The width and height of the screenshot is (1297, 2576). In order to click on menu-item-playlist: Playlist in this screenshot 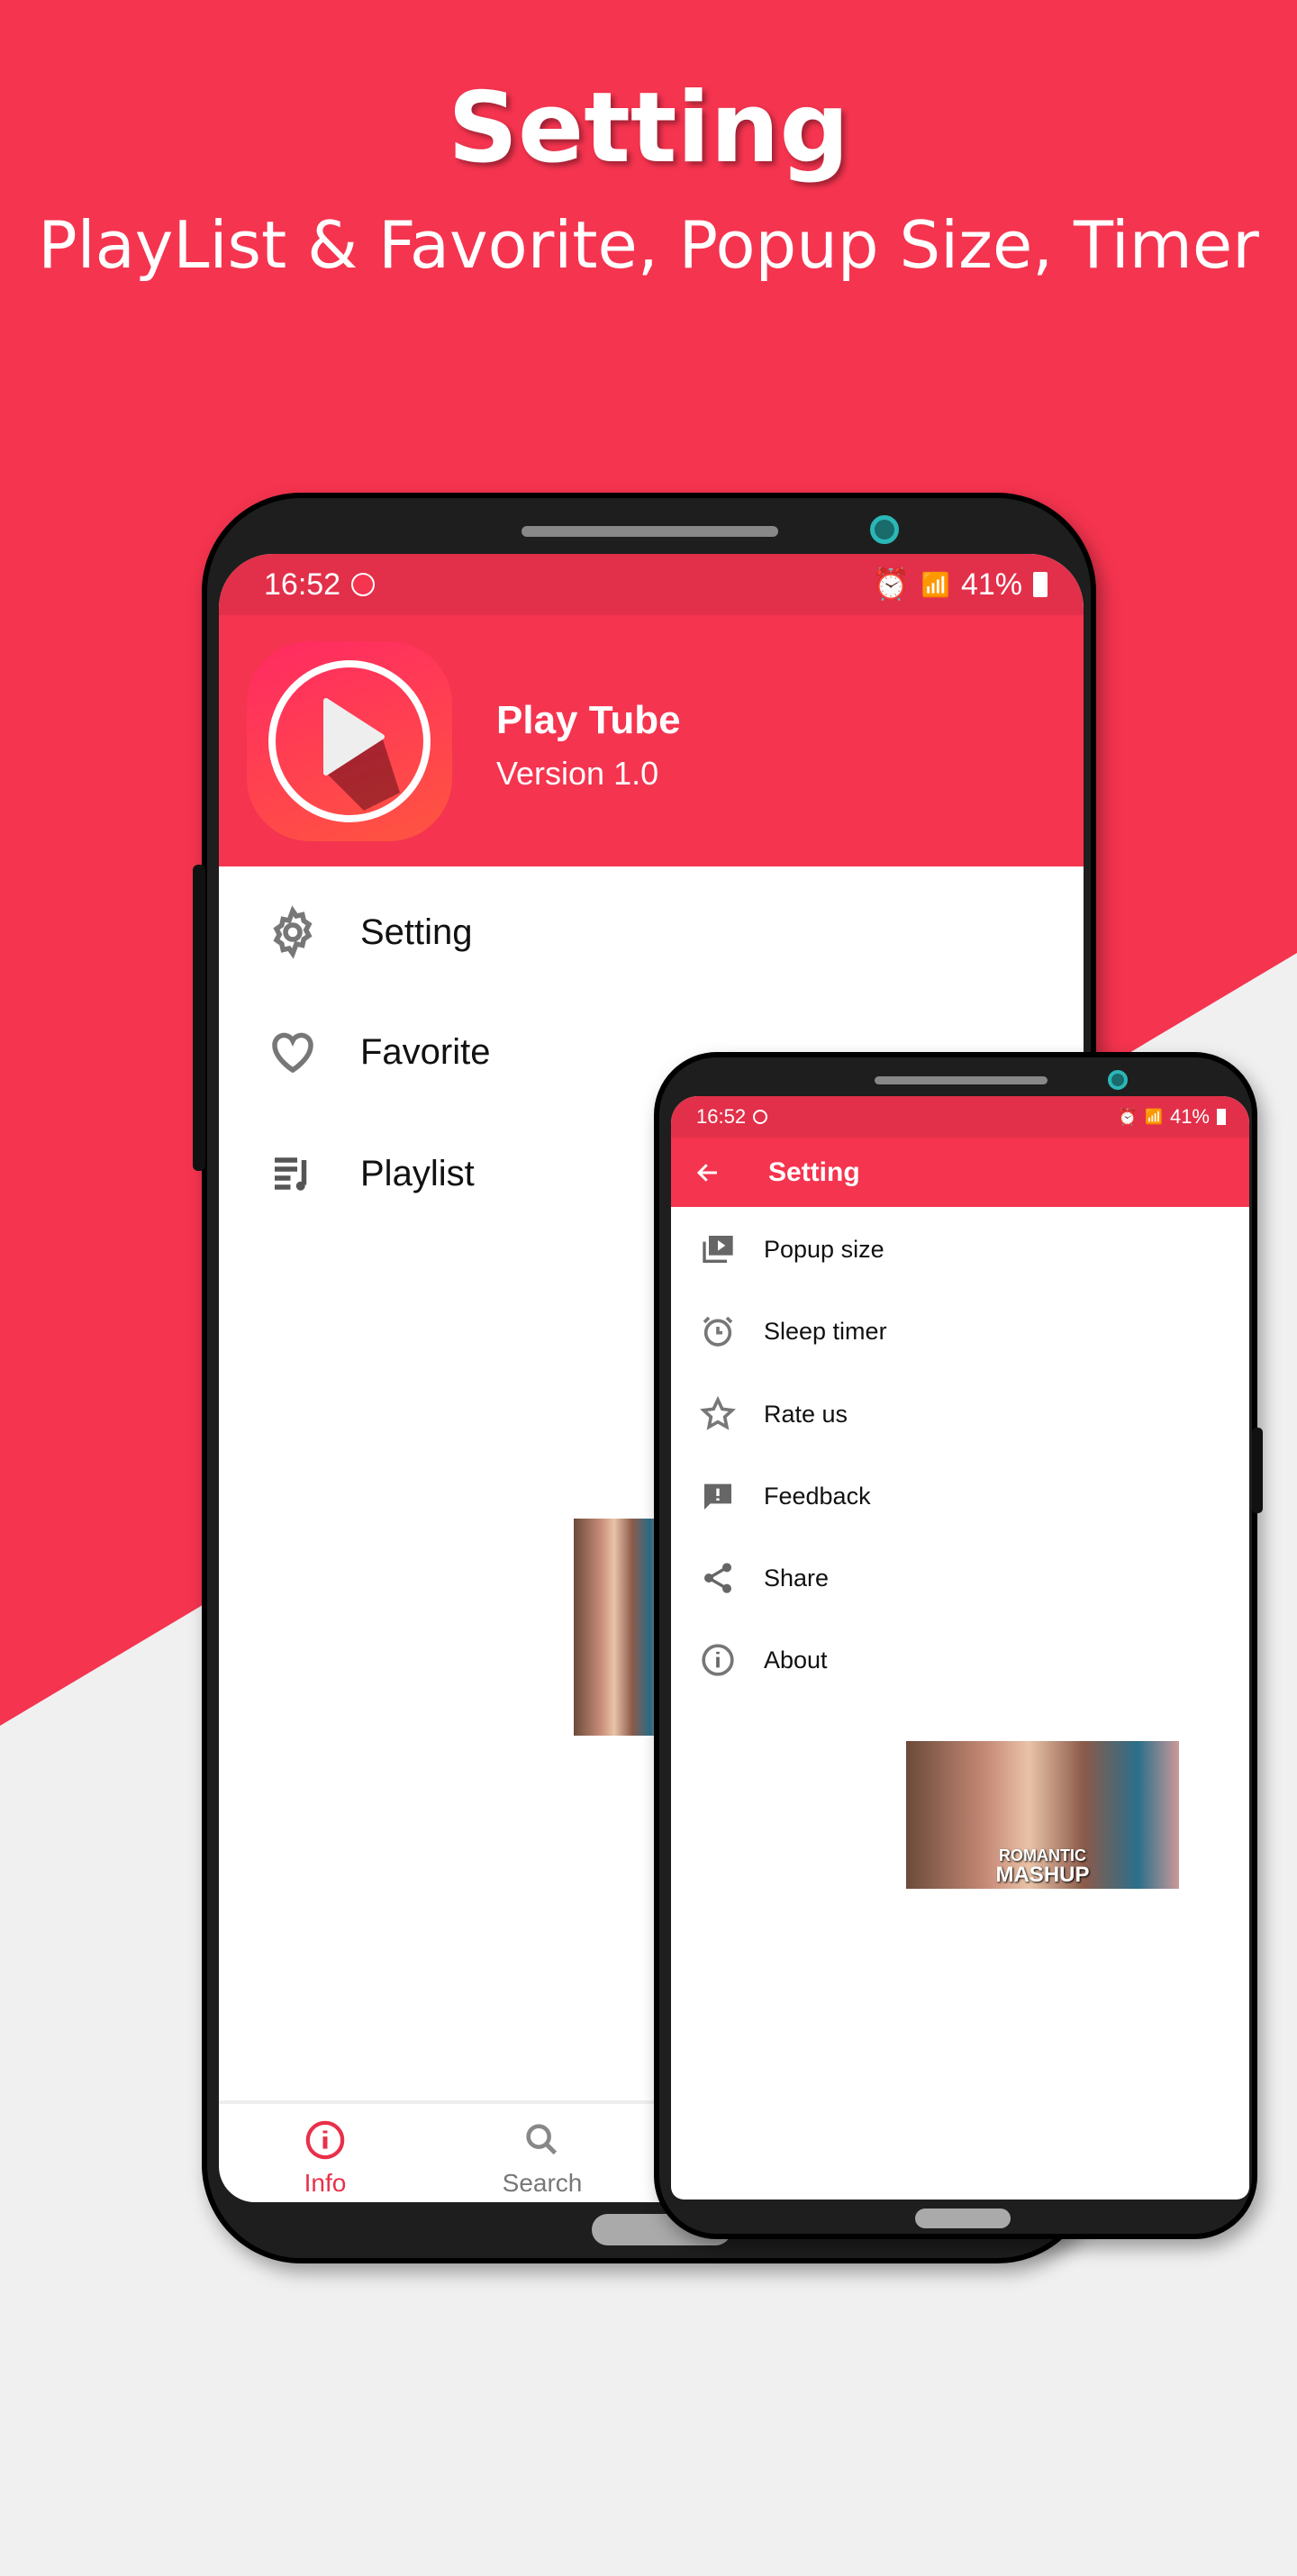, I will do `click(370, 1174)`.